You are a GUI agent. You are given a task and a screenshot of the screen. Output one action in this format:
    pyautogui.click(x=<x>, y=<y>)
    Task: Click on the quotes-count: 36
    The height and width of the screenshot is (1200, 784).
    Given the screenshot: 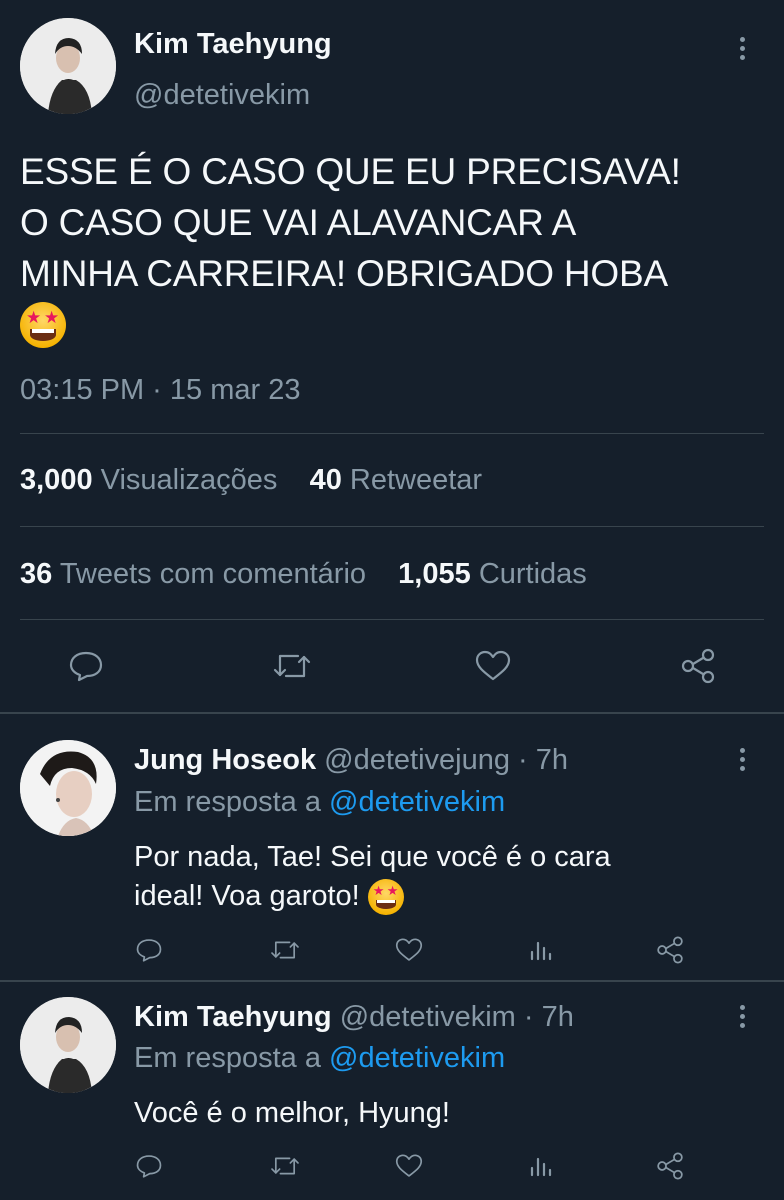 What is the action you would take?
    pyautogui.click(x=36, y=574)
    